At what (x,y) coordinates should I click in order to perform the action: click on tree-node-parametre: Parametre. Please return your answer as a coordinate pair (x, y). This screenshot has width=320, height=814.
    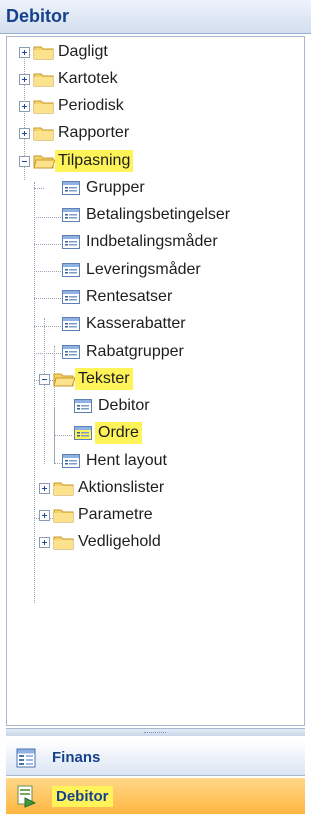
    Looking at the image, I should click on (97, 515).